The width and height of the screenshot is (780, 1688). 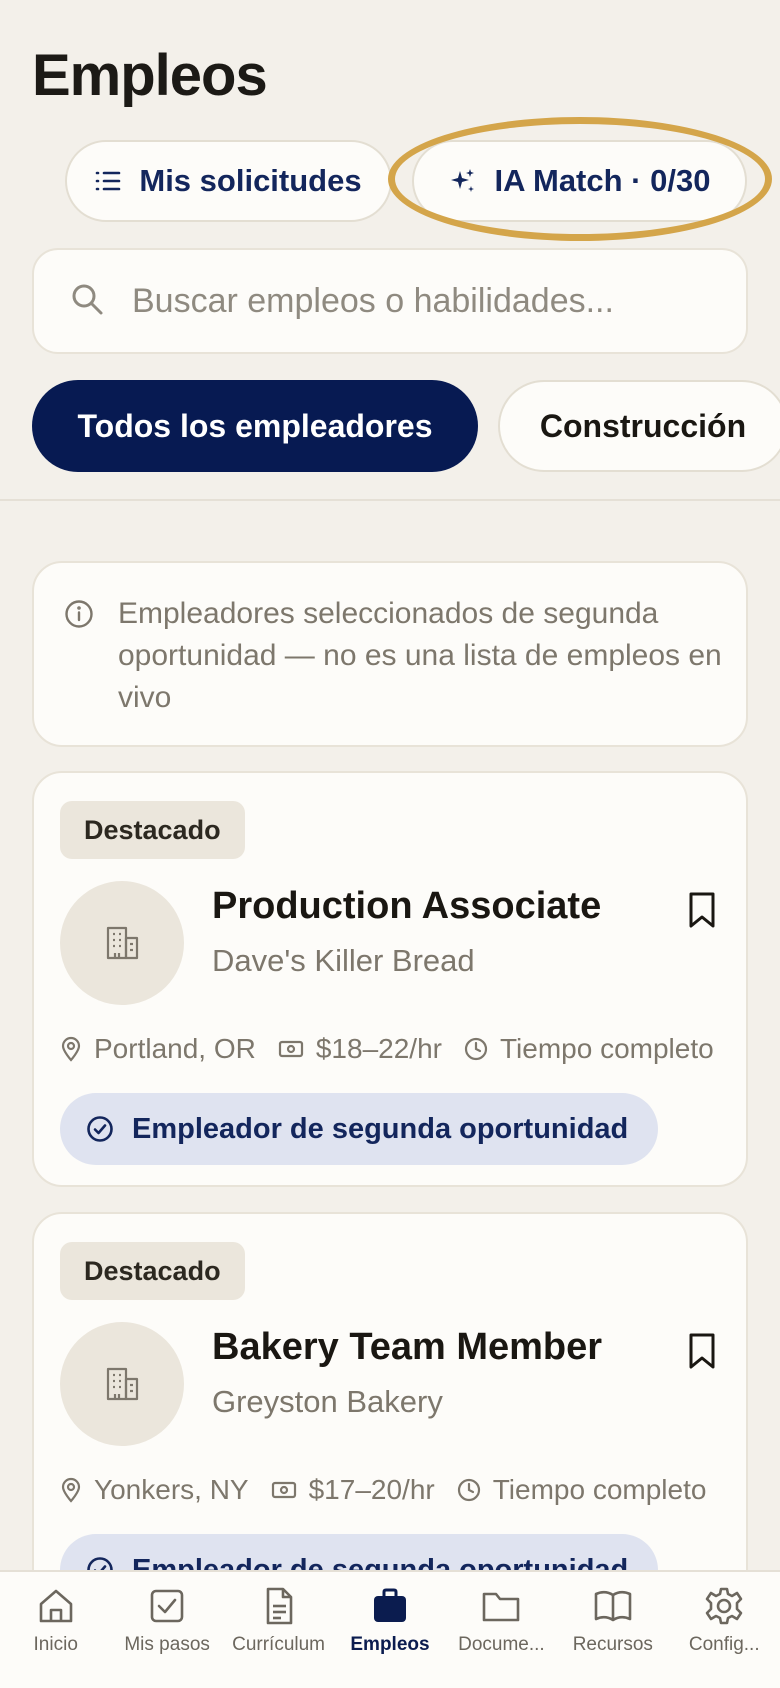 I want to click on search-icon, so click(x=87, y=301).